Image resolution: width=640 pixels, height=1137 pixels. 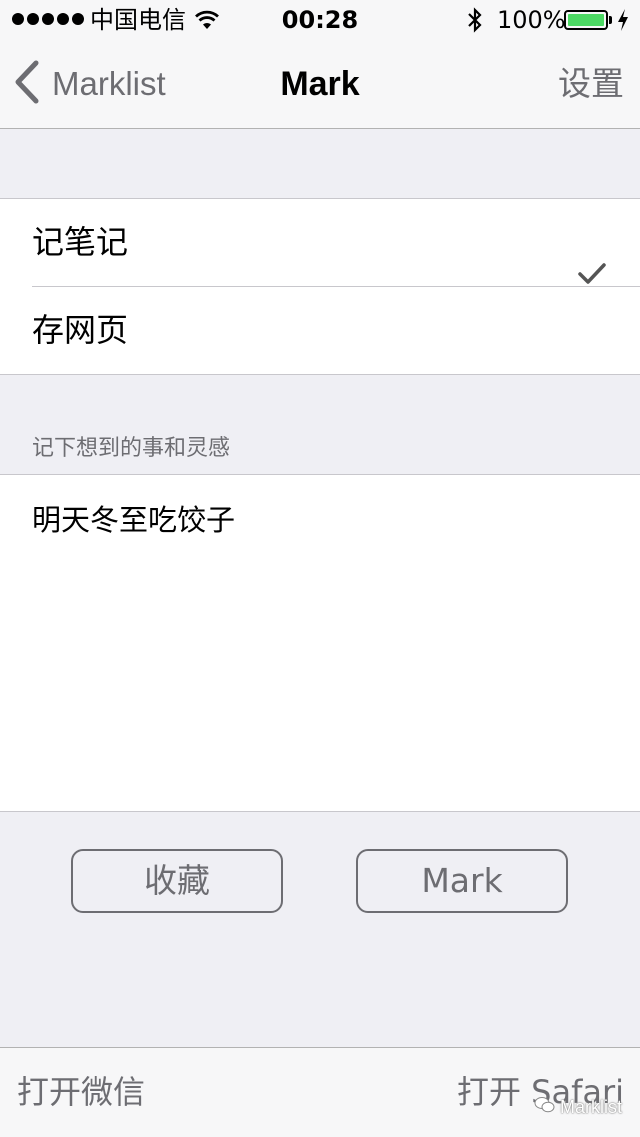 I want to click on mark-button: Mark, so click(x=462, y=881).